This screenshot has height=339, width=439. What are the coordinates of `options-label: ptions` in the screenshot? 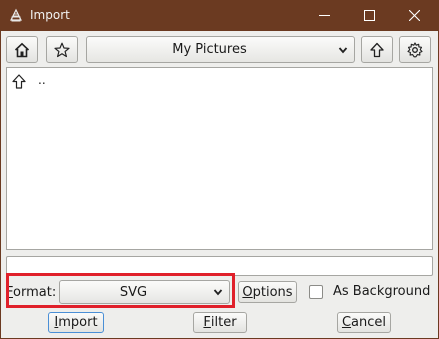 It's located at (272, 292).